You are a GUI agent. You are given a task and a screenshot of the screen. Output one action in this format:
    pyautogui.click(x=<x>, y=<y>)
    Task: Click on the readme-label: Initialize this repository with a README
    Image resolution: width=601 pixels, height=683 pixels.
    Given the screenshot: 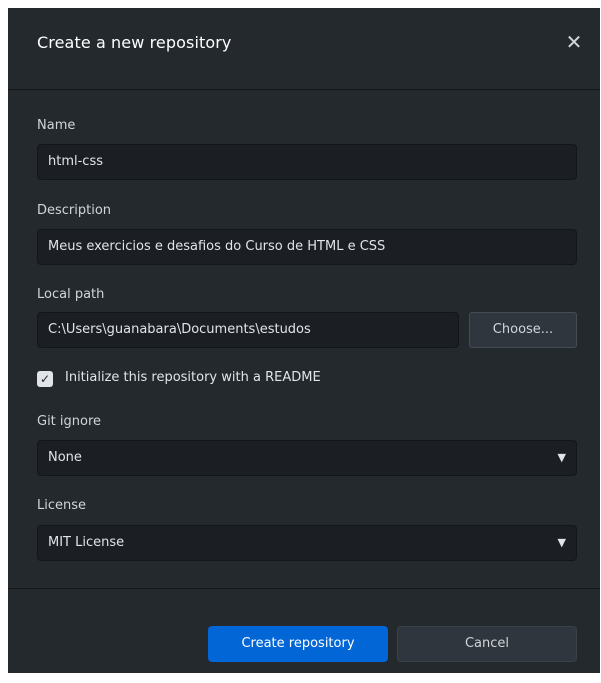 What is the action you would take?
    pyautogui.click(x=193, y=377)
    